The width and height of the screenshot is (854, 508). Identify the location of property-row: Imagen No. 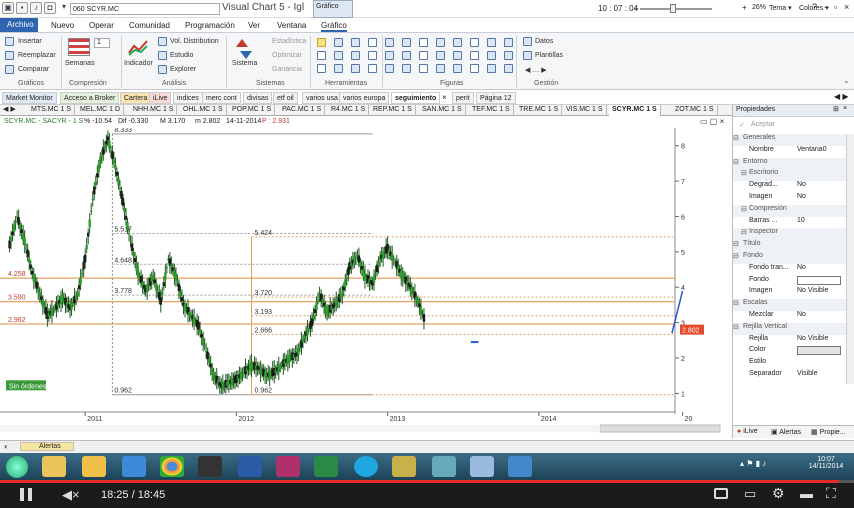
(793, 199).